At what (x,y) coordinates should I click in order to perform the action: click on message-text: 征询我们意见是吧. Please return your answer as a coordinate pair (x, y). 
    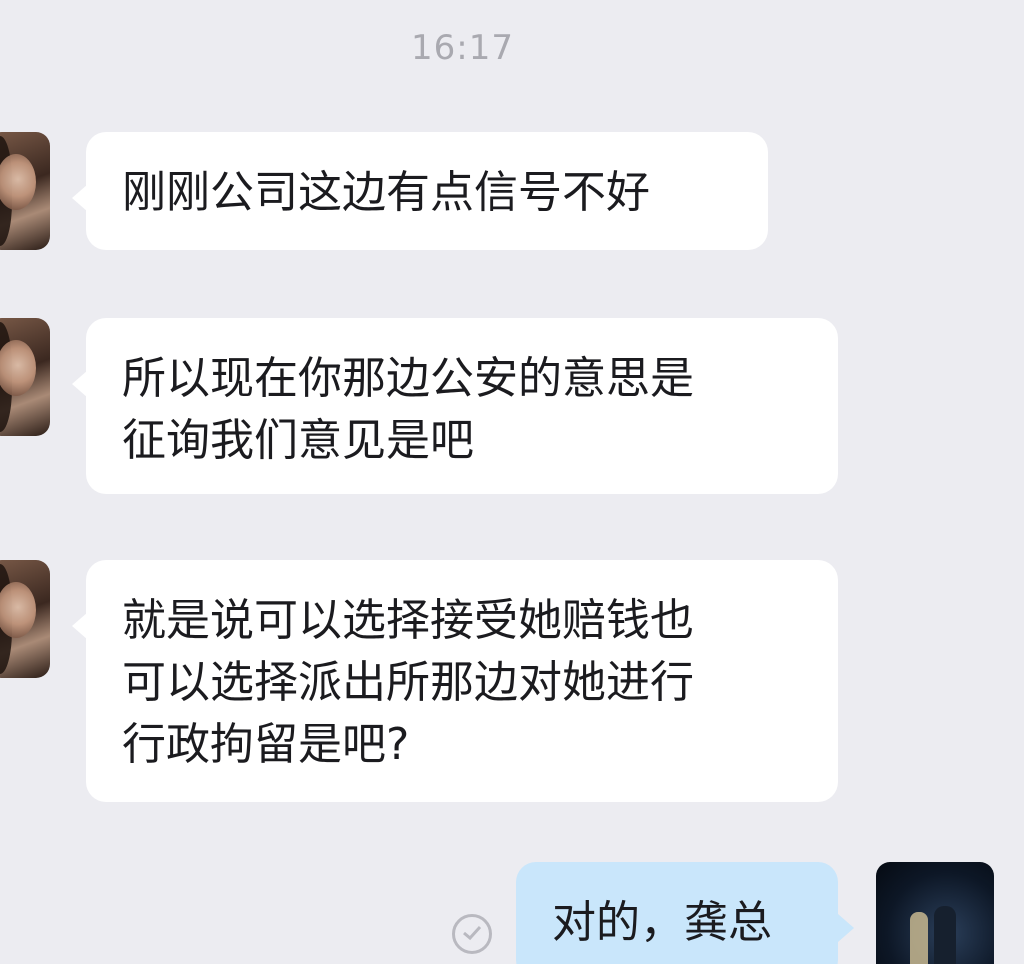
    Looking at the image, I should click on (298, 440).